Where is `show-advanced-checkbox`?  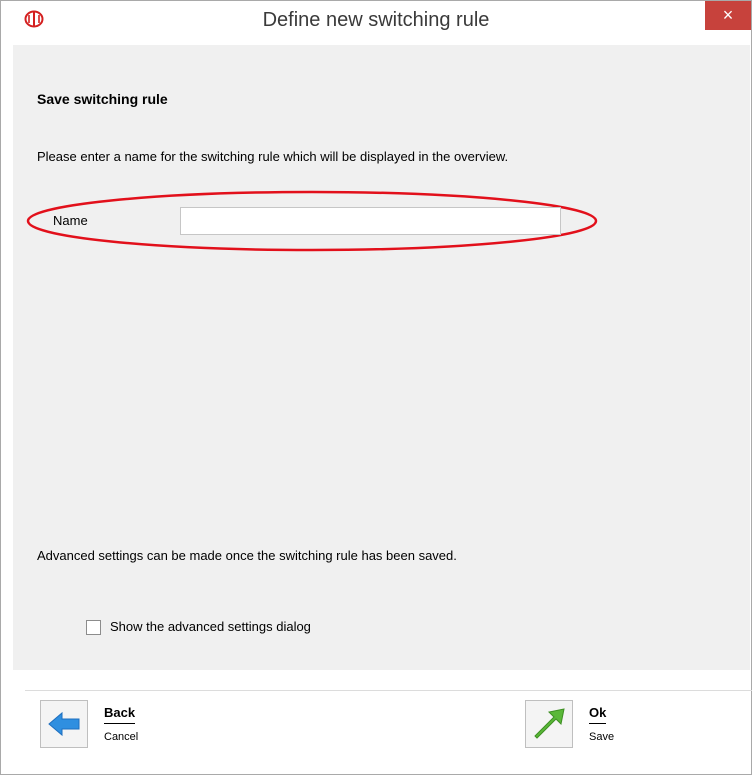 show-advanced-checkbox is located at coordinates (93, 627).